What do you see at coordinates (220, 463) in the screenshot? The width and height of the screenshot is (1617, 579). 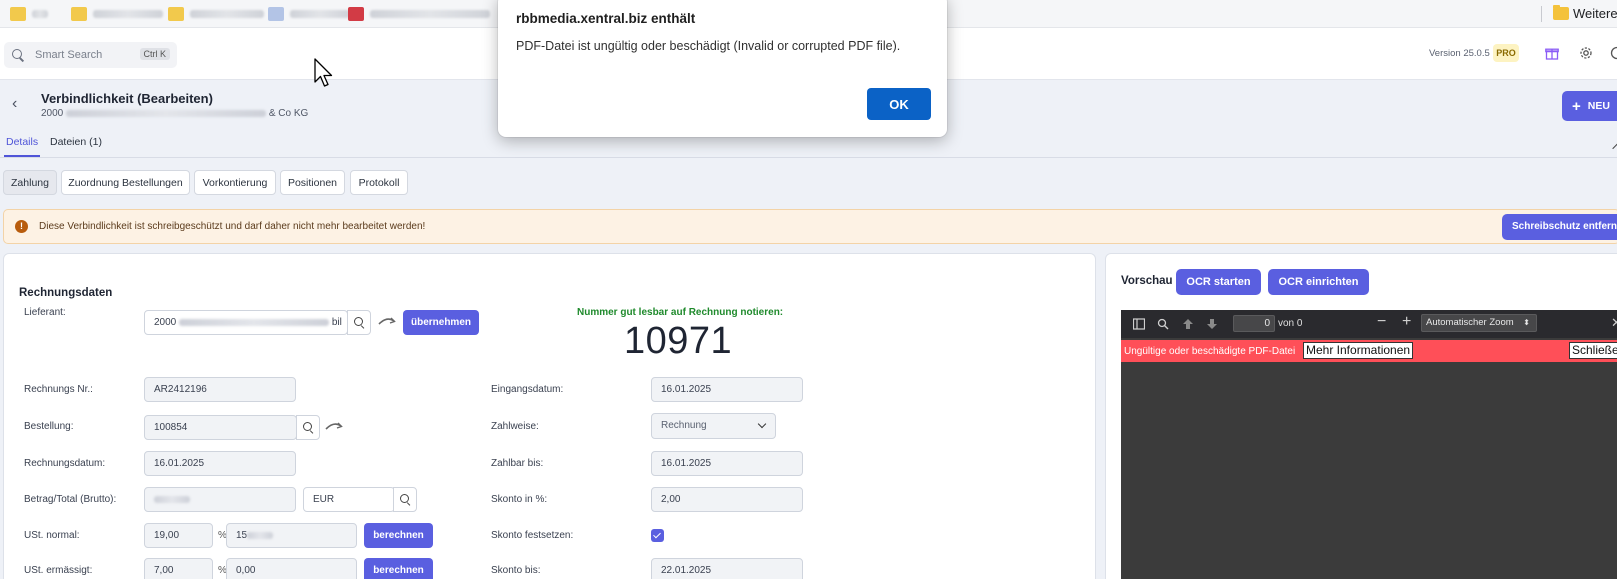 I see `invoice-date-input: 16.01.2025` at bounding box center [220, 463].